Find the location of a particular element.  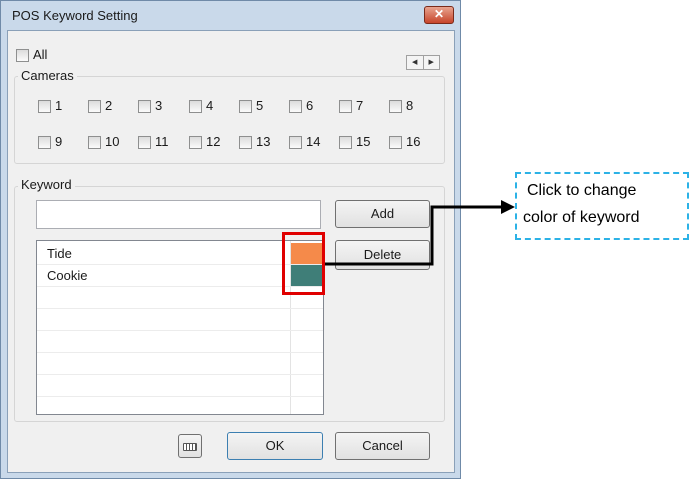

cameras-legend: Cameras is located at coordinates (47, 75).